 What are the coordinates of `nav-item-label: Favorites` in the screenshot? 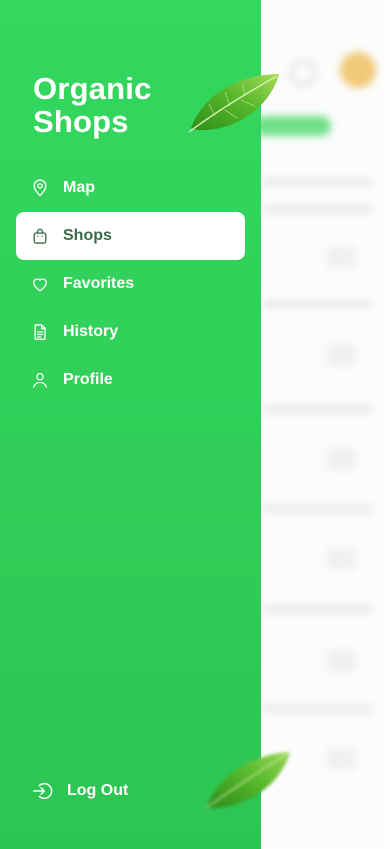 It's located at (99, 283).